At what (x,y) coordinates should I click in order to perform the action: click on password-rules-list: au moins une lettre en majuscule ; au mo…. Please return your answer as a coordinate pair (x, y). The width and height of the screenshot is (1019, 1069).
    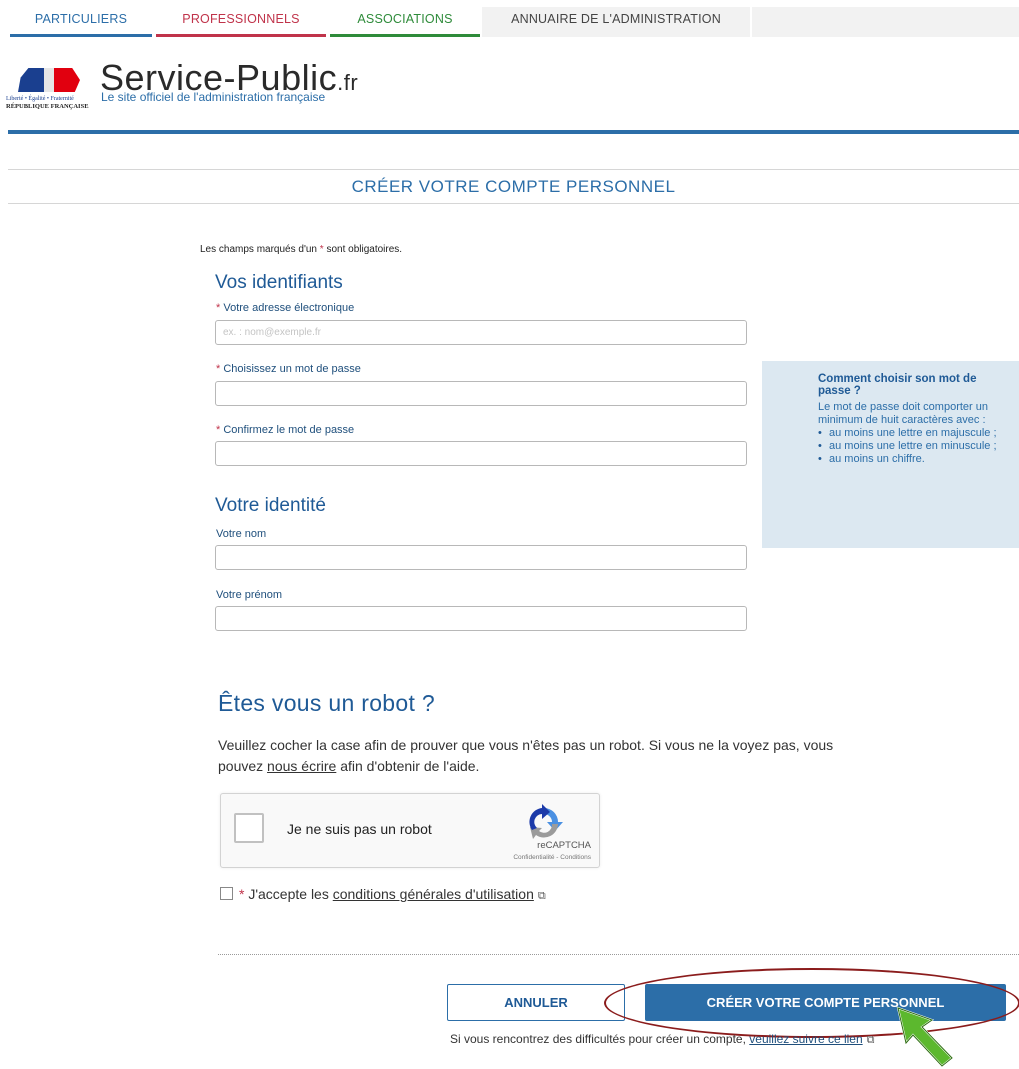
    Looking at the image, I should click on (913, 446).